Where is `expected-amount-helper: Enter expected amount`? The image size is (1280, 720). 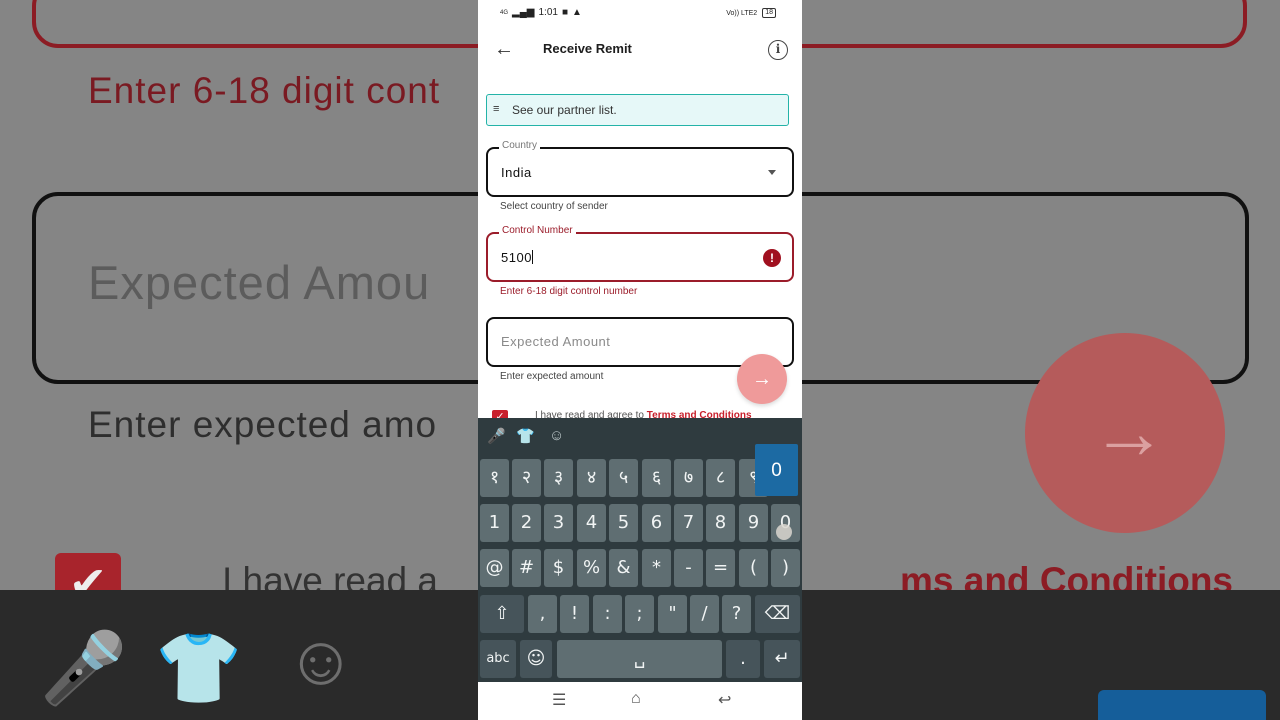
expected-amount-helper: Enter expected amount is located at coordinates (552, 376).